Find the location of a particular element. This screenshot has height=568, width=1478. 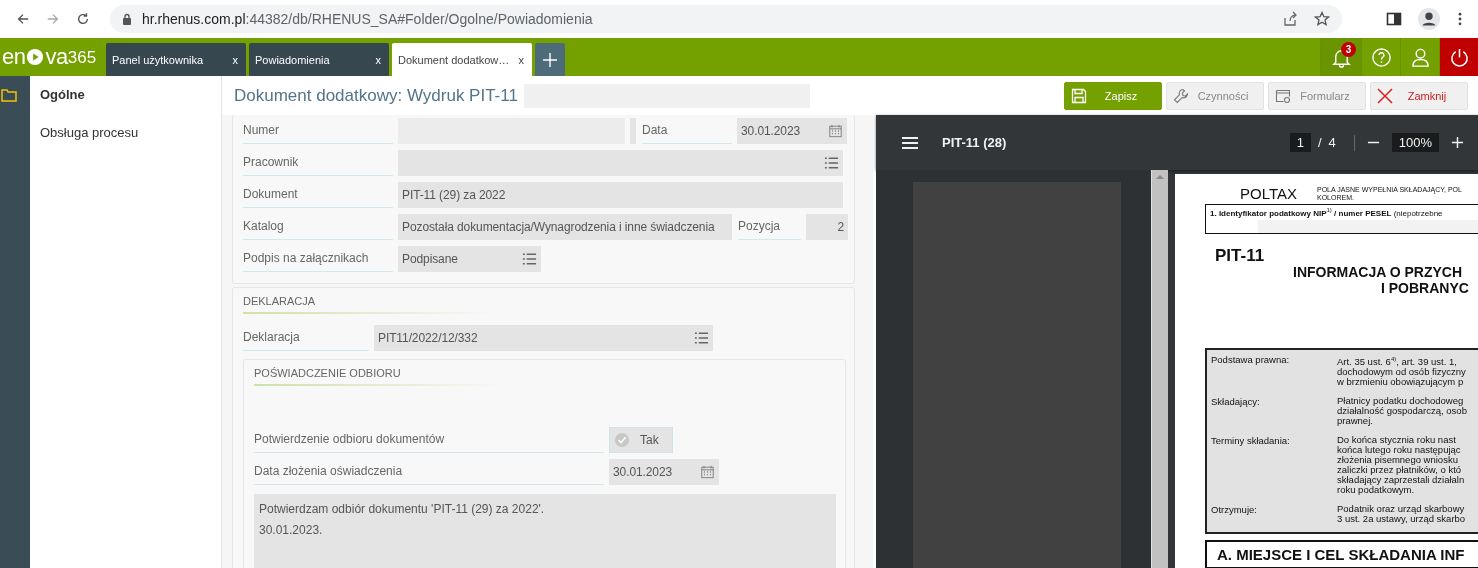

notification-badge: 3 is located at coordinates (1348, 49).